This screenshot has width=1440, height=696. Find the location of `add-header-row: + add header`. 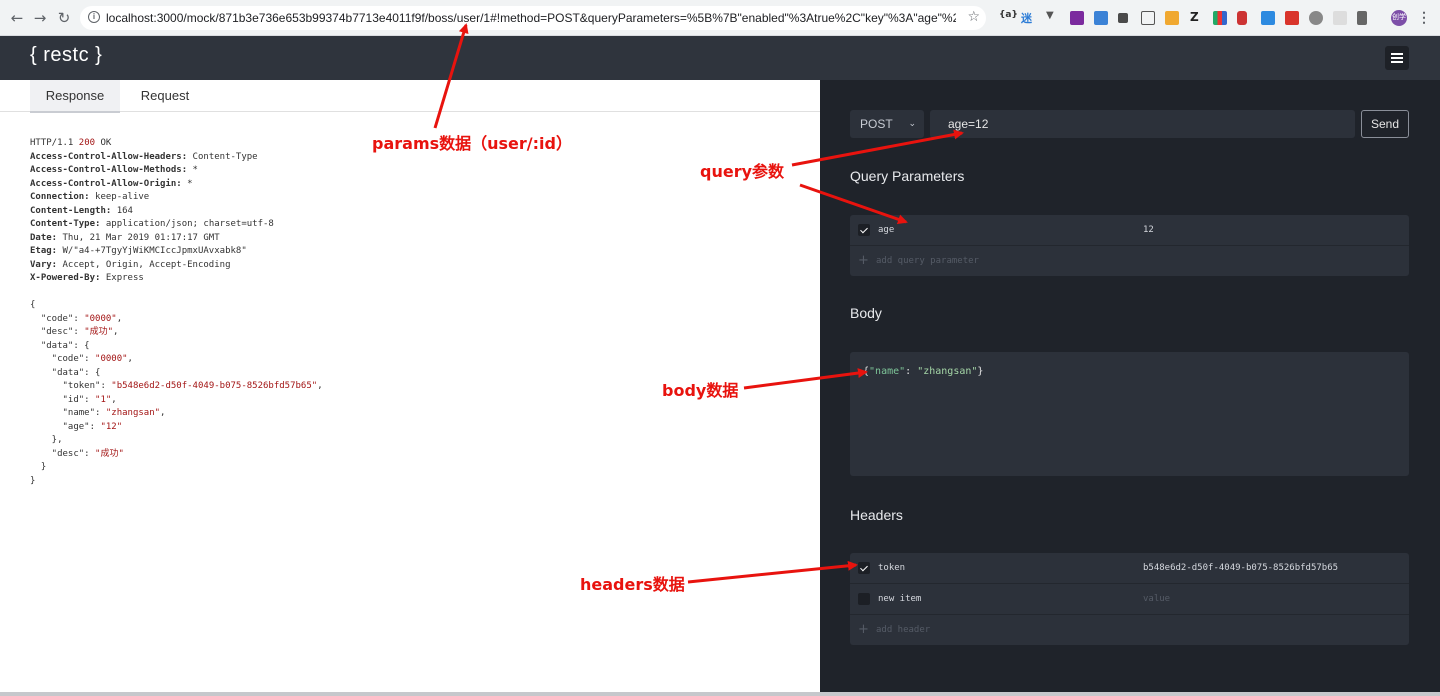

add-header-row: + add header is located at coordinates (1129, 629).